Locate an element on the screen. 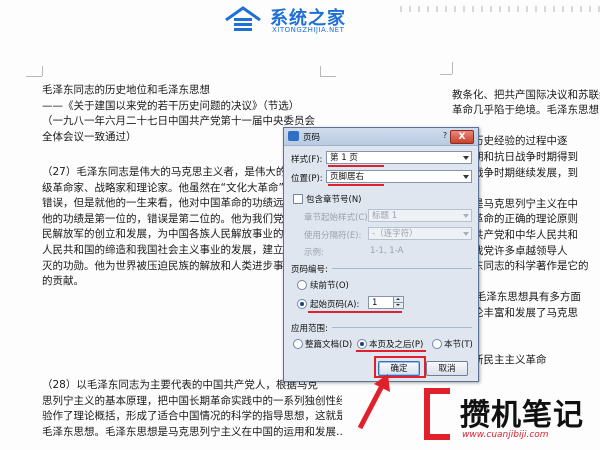 Image resolution: width=600 pixels, height=450 pixels. separator-select: -（连字符） is located at coordinates (420, 233).